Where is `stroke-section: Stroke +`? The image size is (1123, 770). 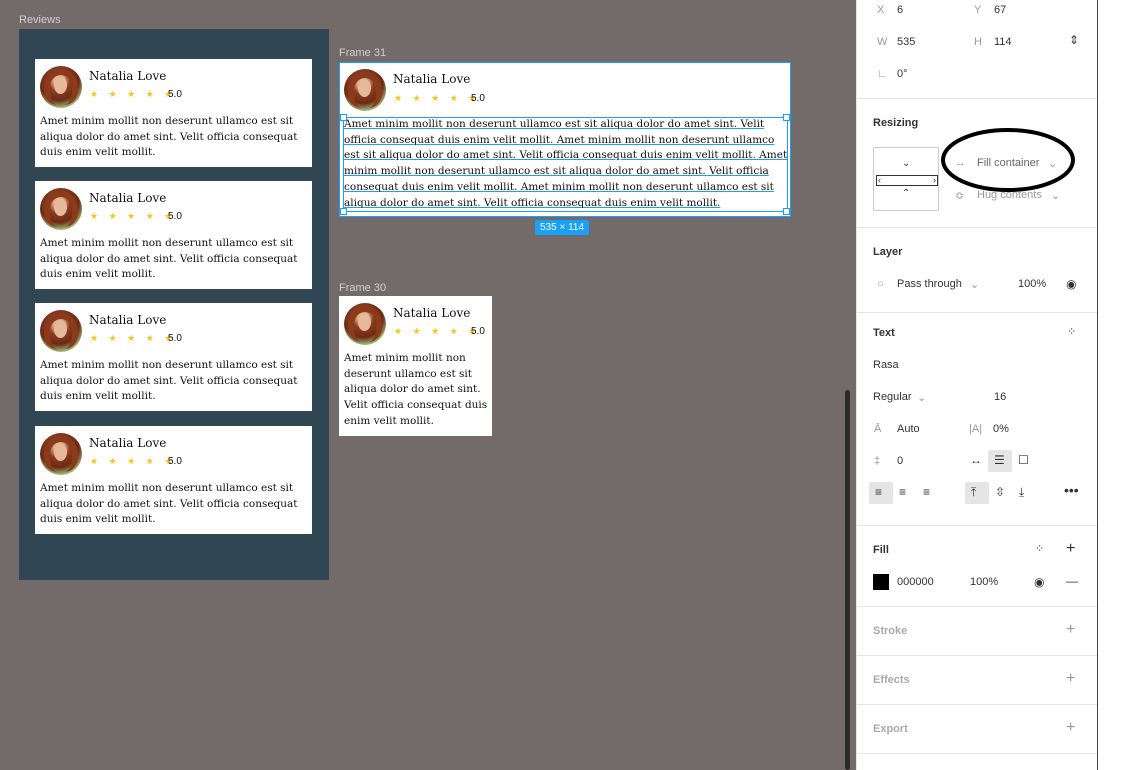 stroke-section: Stroke + is located at coordinates (977, 631).